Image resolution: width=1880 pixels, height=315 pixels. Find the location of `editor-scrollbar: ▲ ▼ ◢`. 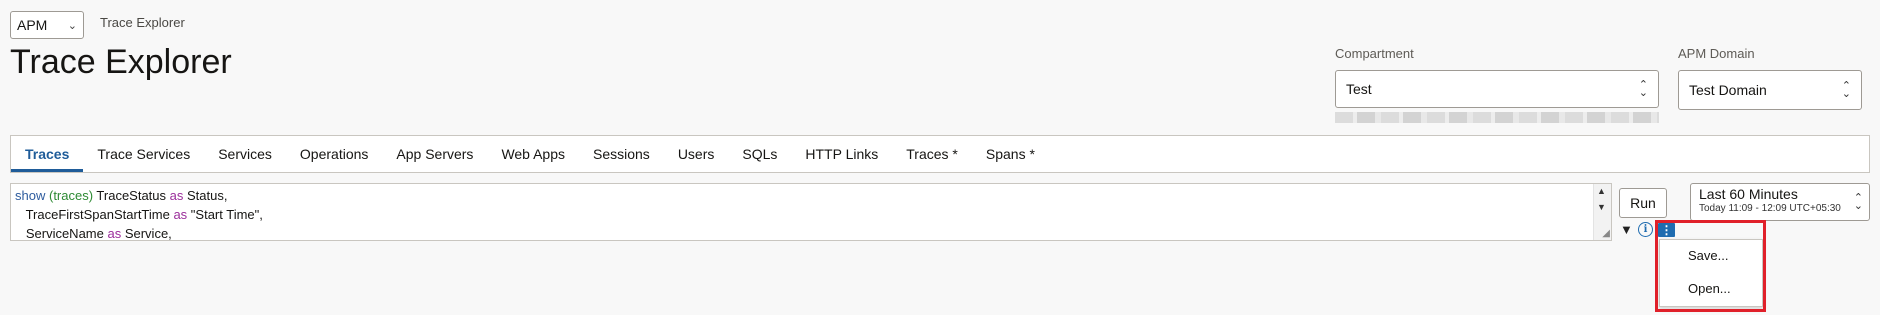

editor-scrollbar: ▲ ▼ ◢ is located at coordinates (1602, 212).